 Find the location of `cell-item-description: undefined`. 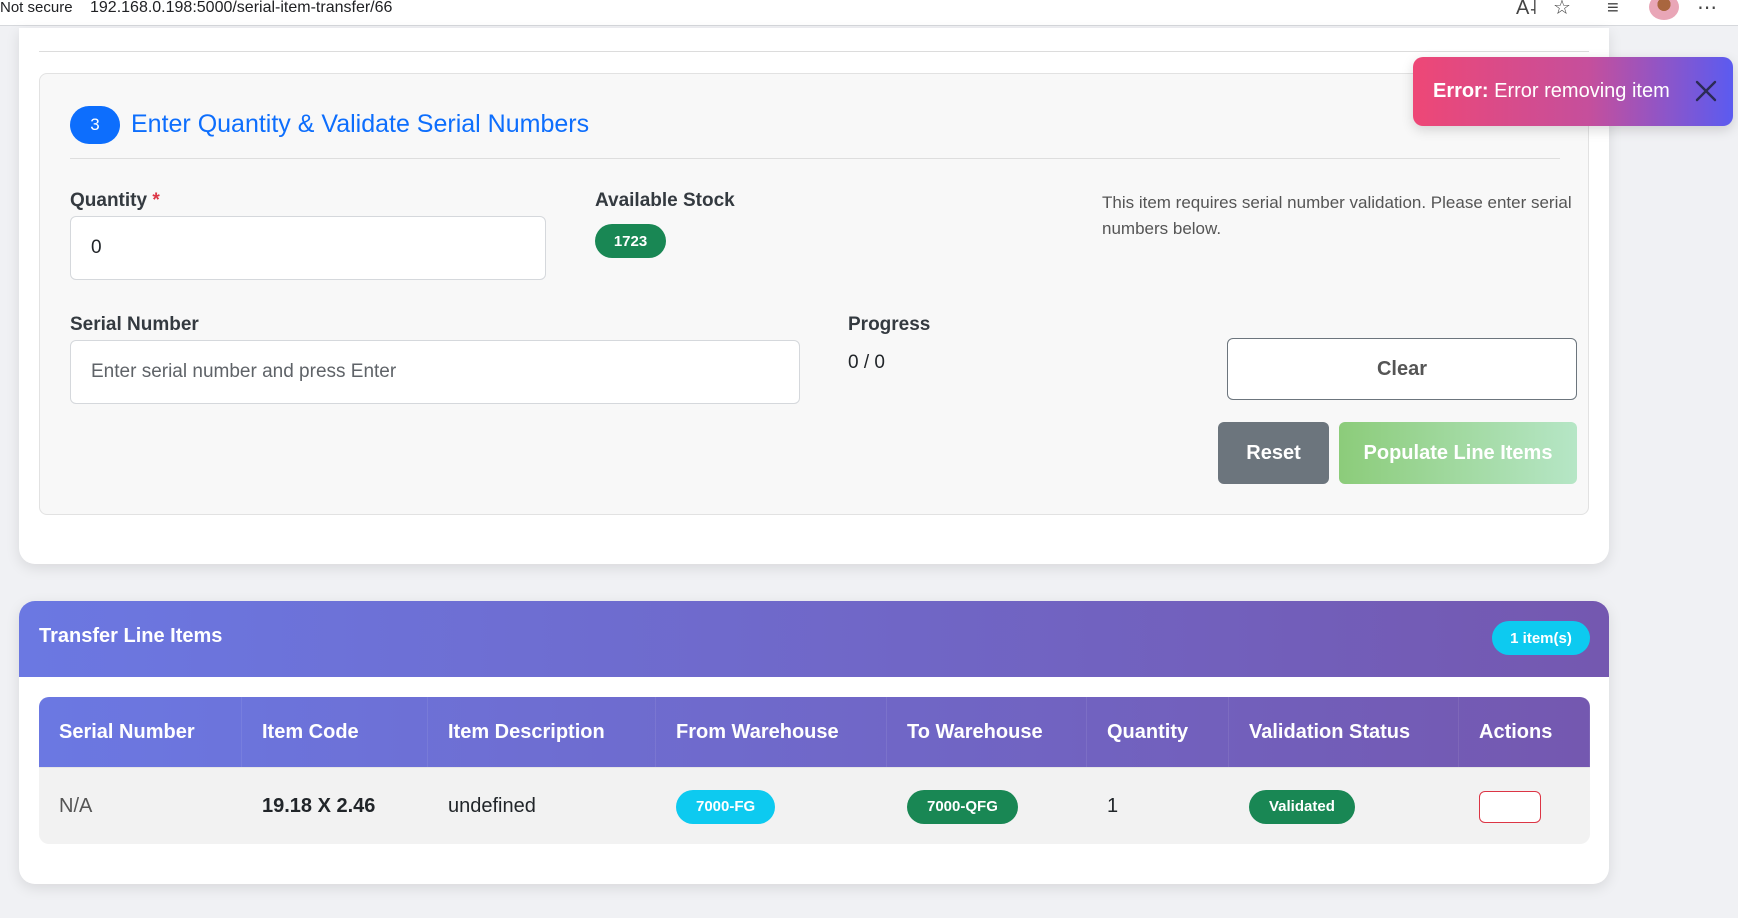

cell-item-description: undefined is located at coordinates (492, 806).